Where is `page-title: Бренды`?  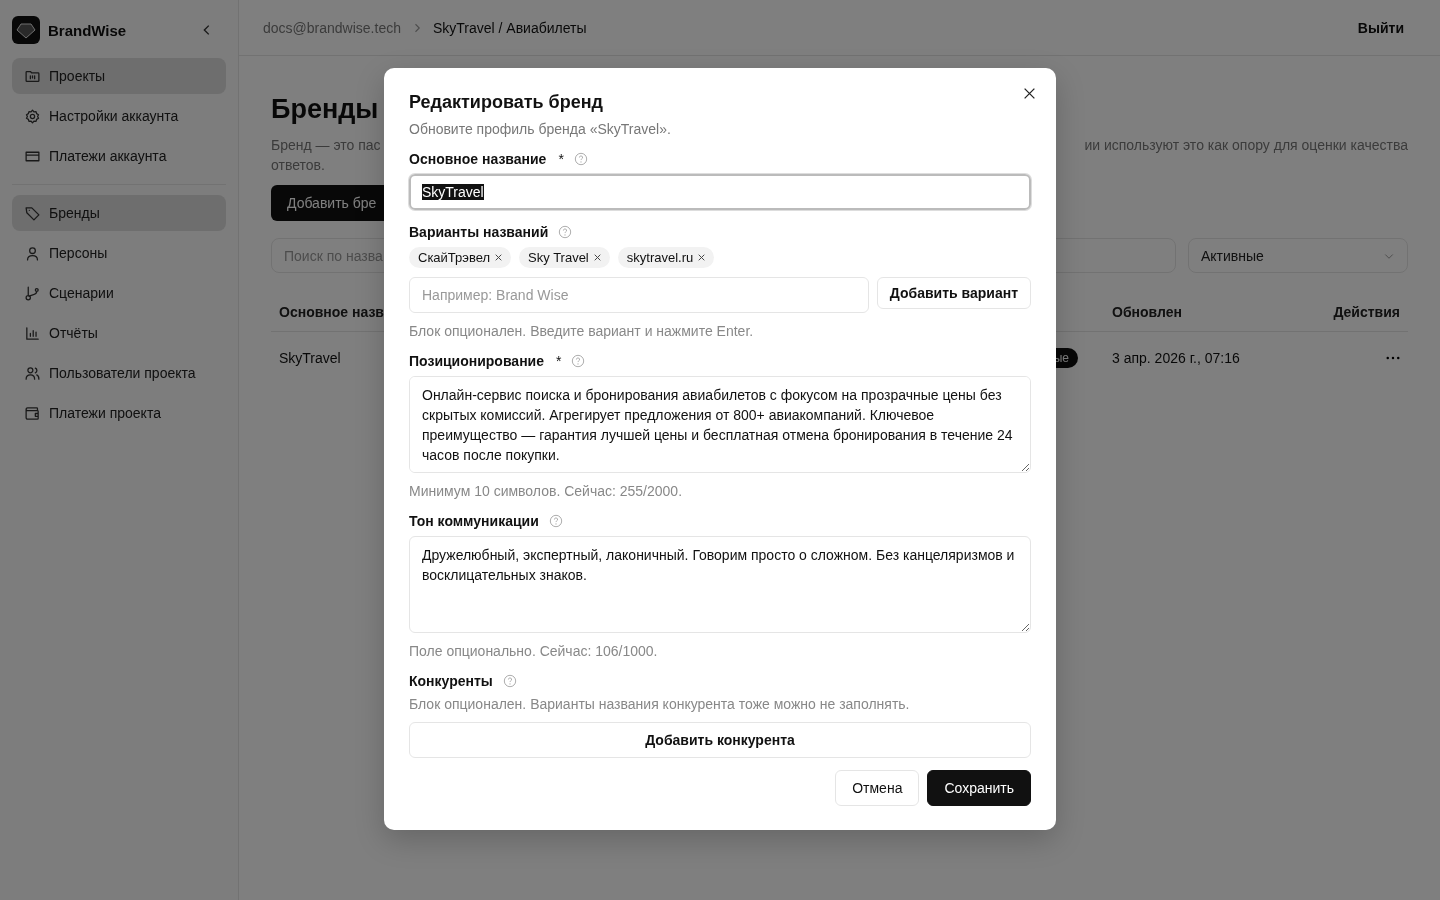 page-title: Бренды is located at coordinates (325, 109).